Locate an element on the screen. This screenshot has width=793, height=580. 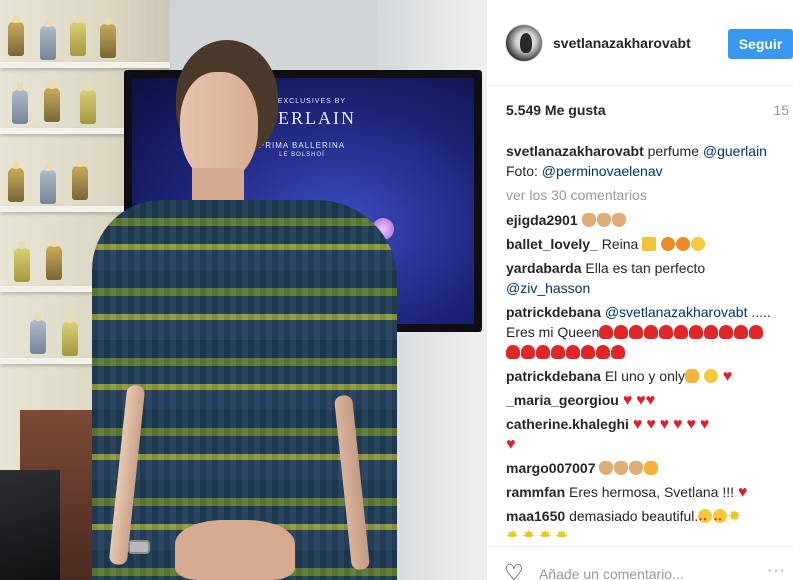
comment-text: Eres hermosa, Svetlana !!! is located at coordinates (653, 492).